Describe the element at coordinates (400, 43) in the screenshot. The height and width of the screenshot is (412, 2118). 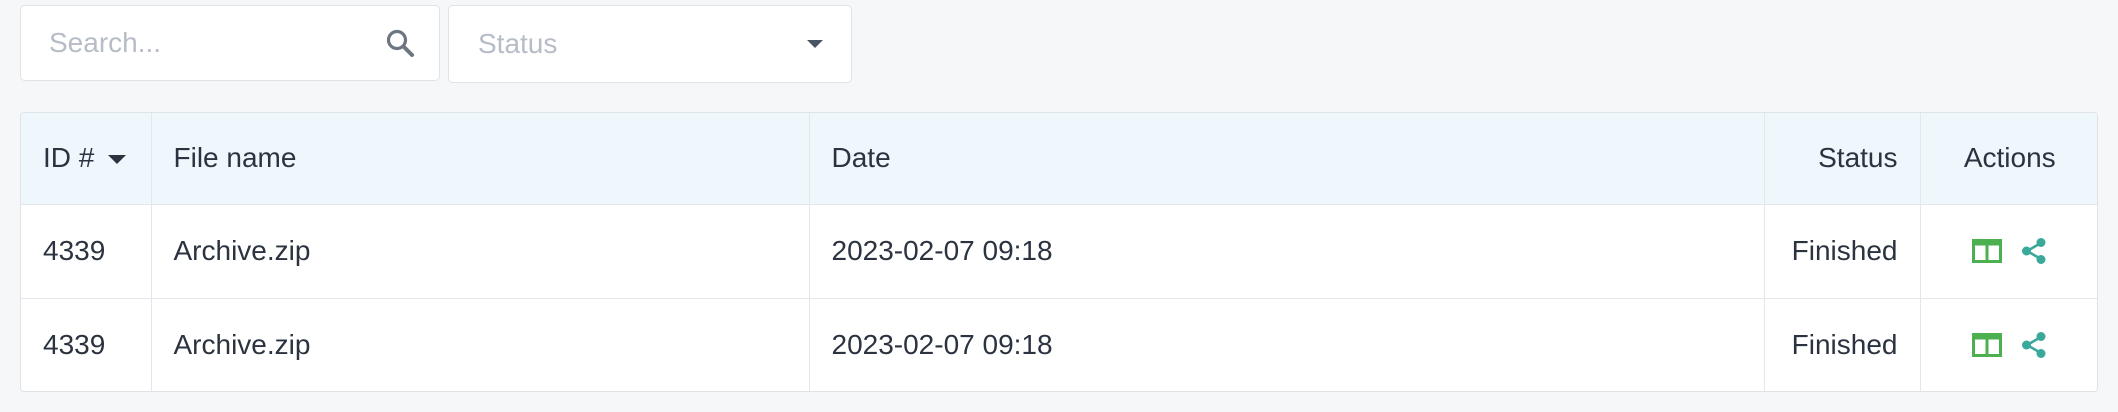
I see `search-icon` at that location.